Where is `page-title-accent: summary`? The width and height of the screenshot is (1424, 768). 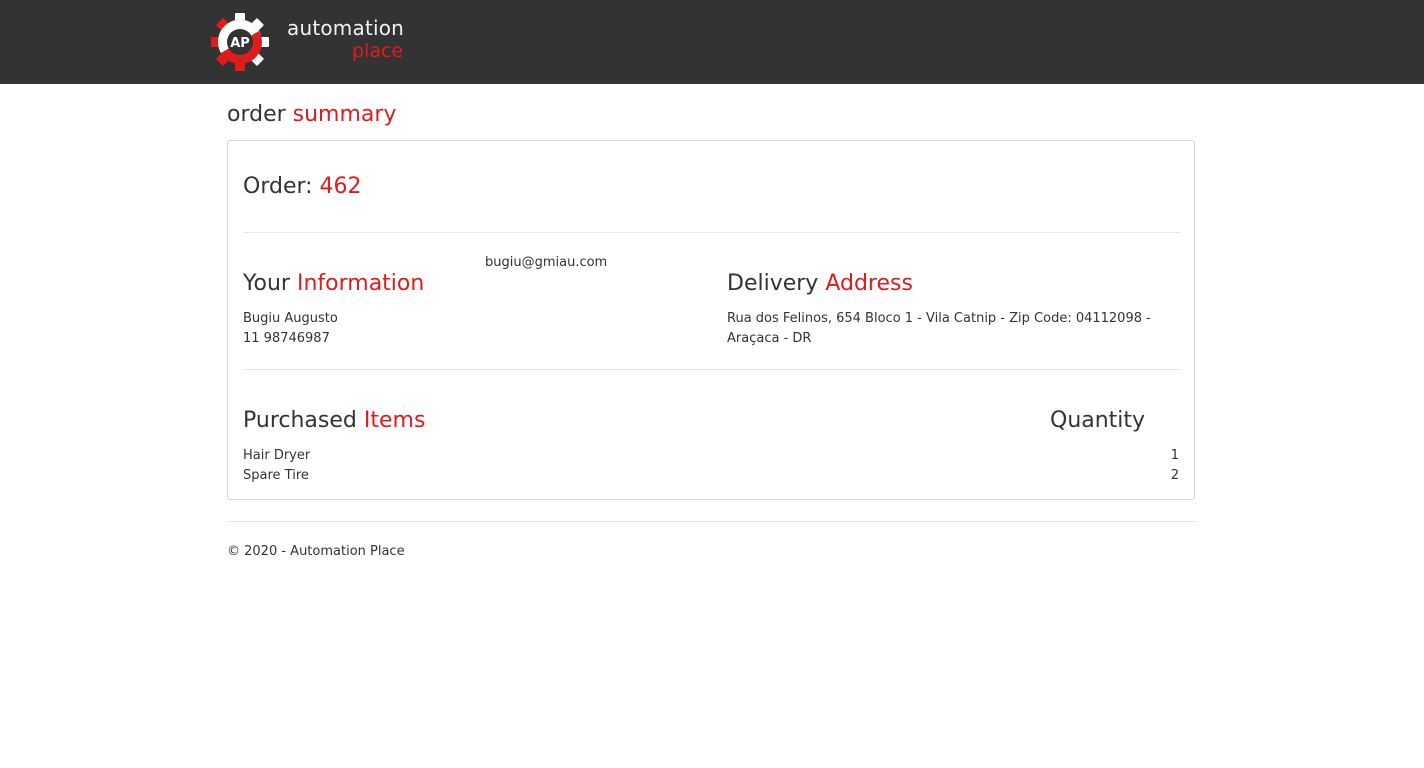
page-title-accent: summary is located at coordinates (344, 114).